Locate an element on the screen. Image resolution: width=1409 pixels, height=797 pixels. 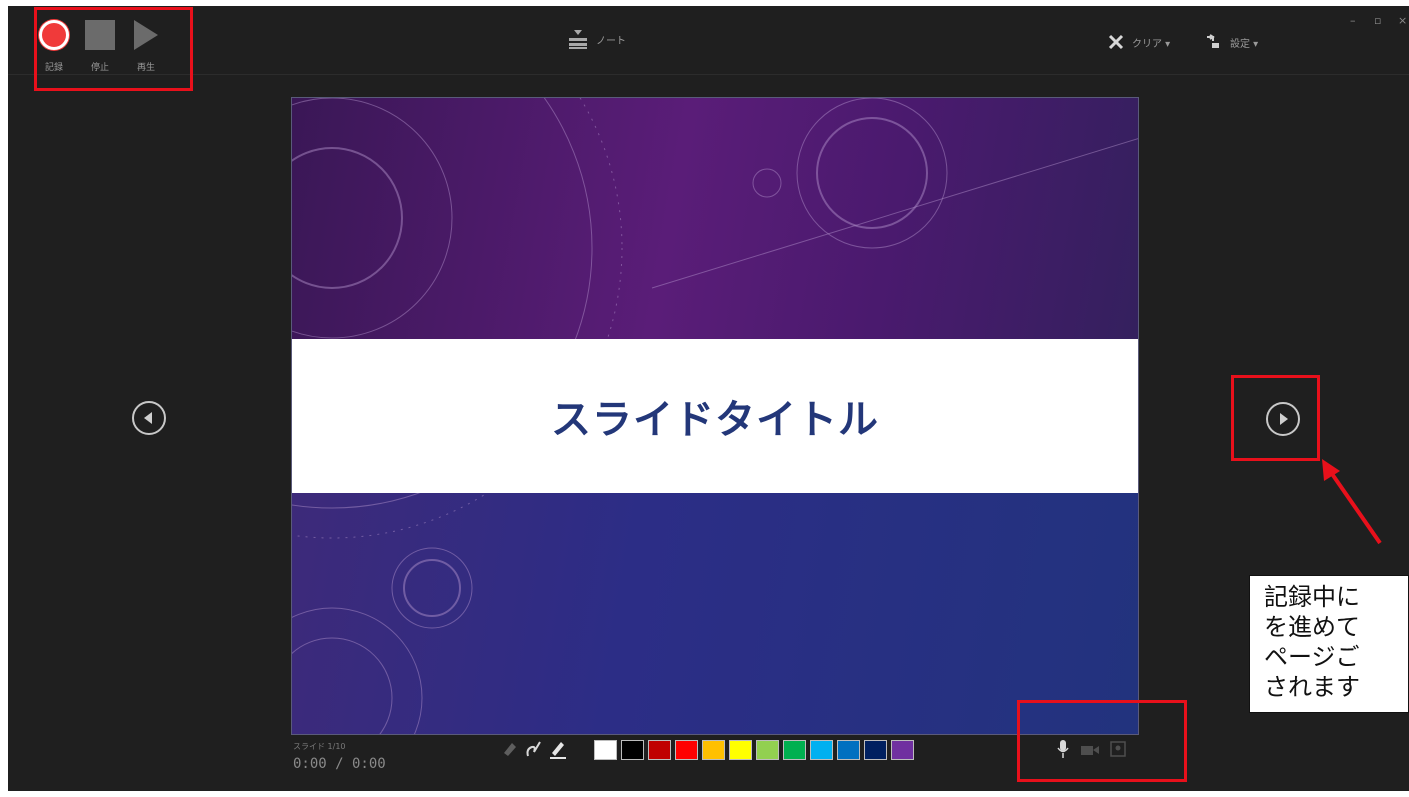
chevron-left-icon is located at coordinates (148, 418).